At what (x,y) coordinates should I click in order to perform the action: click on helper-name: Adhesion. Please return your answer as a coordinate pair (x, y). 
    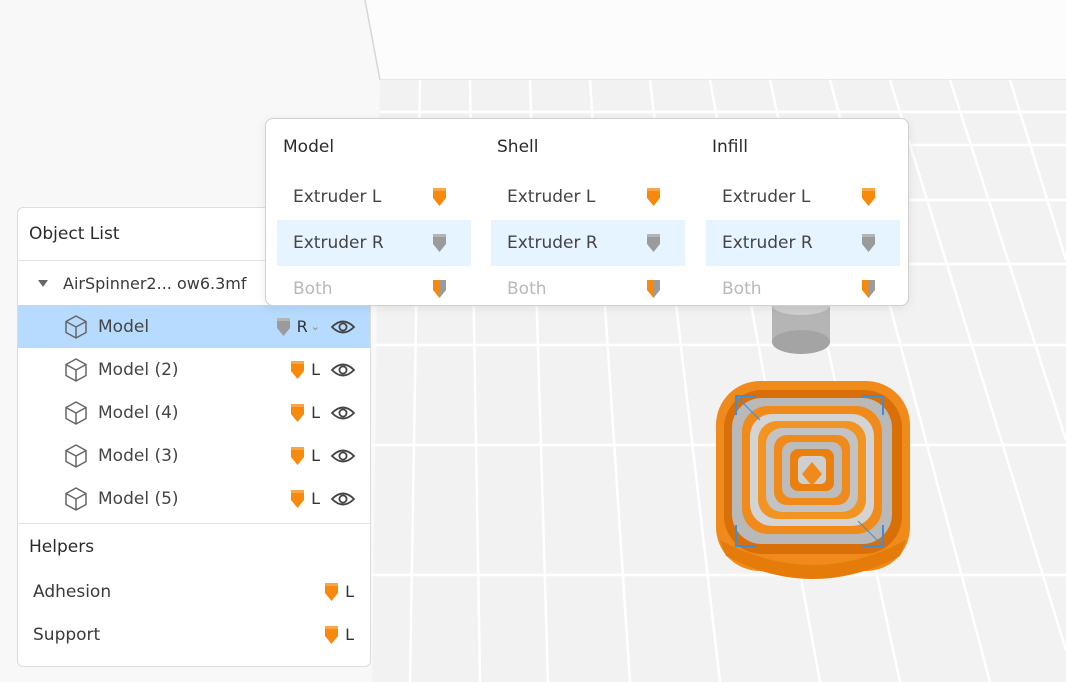
    Looking at the image, I should click on (72, 591).